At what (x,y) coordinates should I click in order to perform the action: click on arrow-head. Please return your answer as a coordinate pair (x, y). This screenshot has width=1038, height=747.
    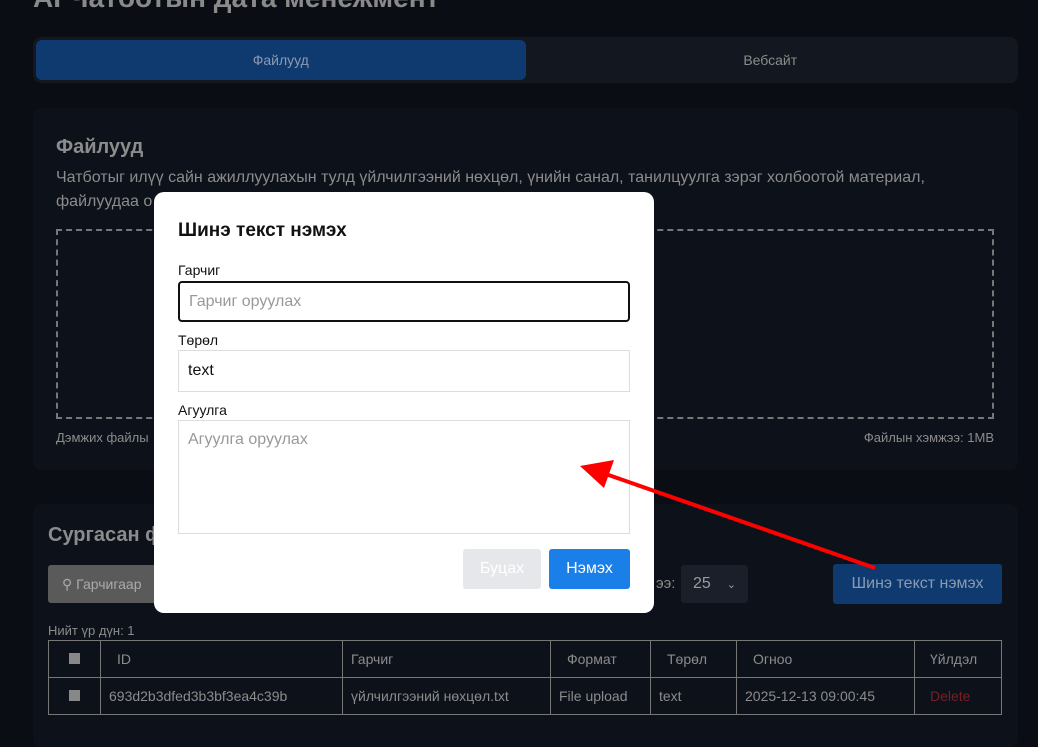
    Looking at the image, I should click on (597, 474).